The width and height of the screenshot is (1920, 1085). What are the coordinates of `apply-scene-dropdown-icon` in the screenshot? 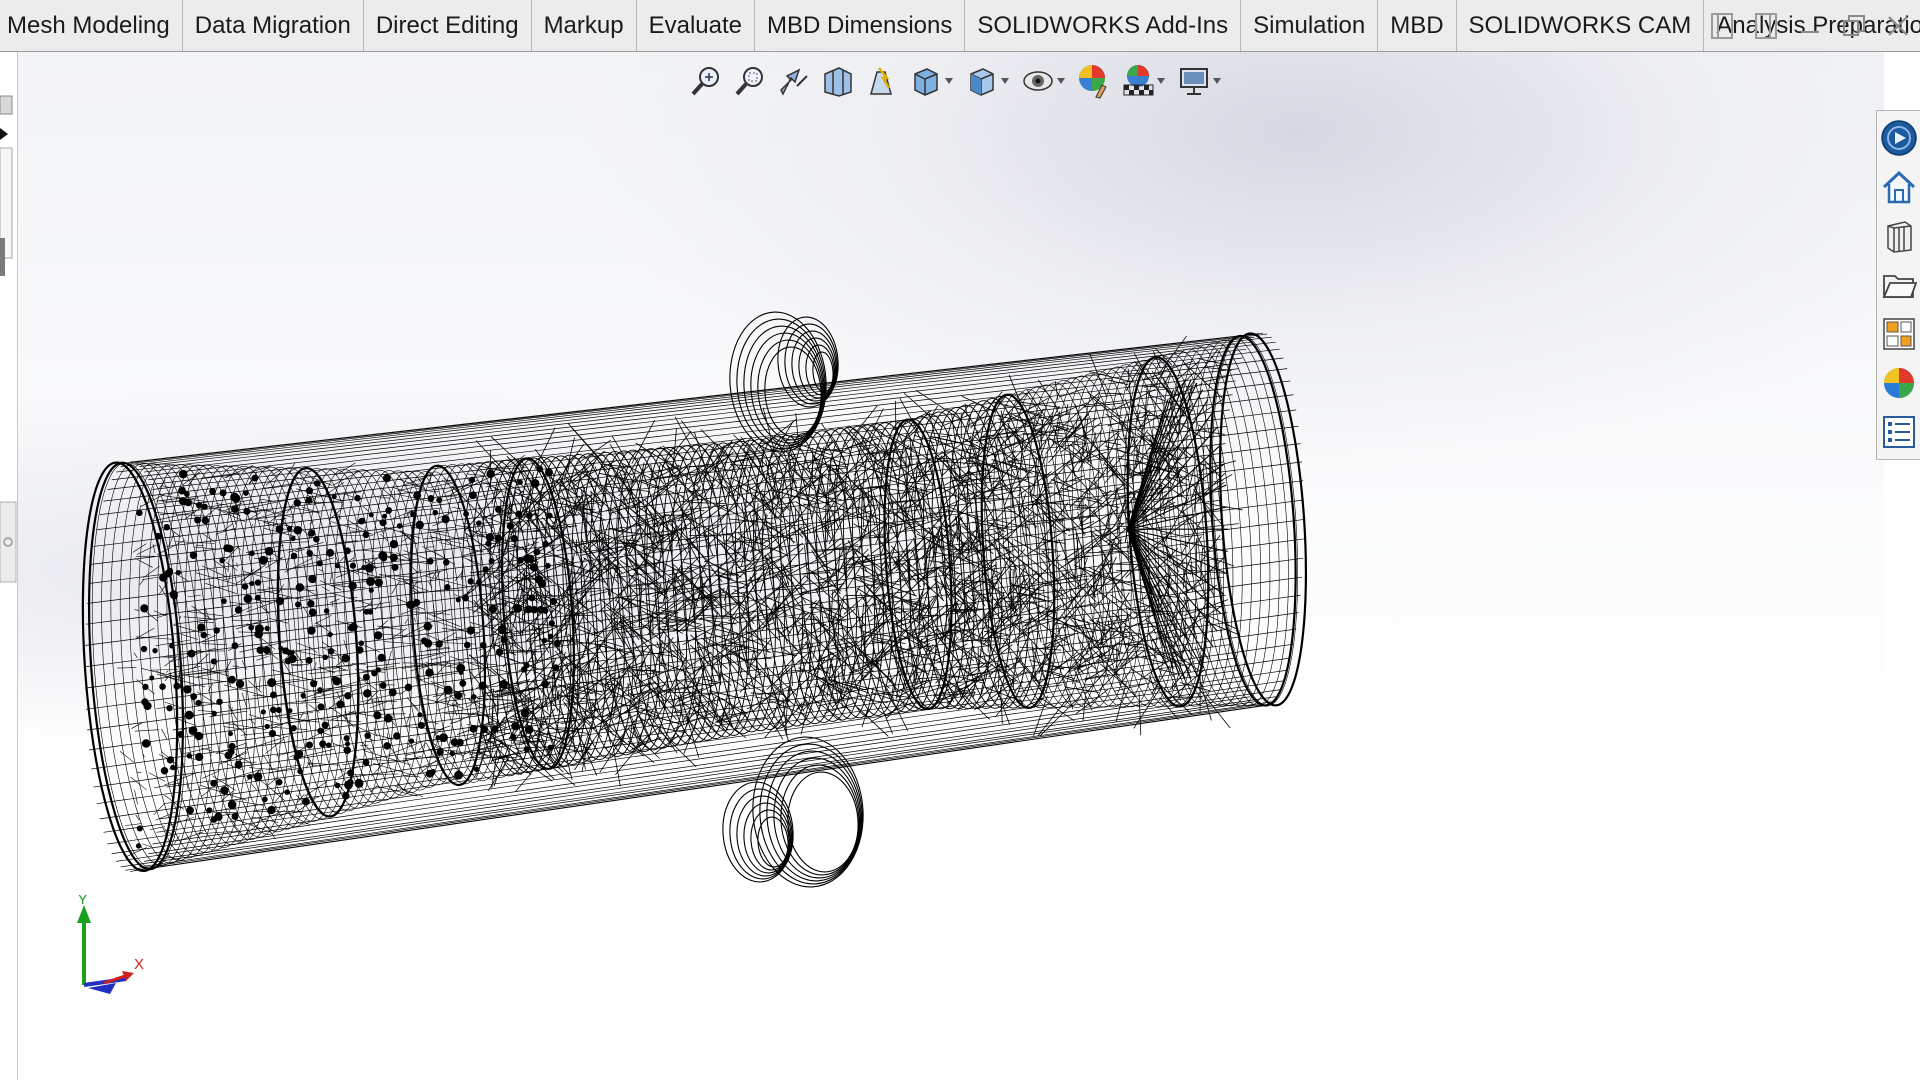 It's located at (1161, 81).